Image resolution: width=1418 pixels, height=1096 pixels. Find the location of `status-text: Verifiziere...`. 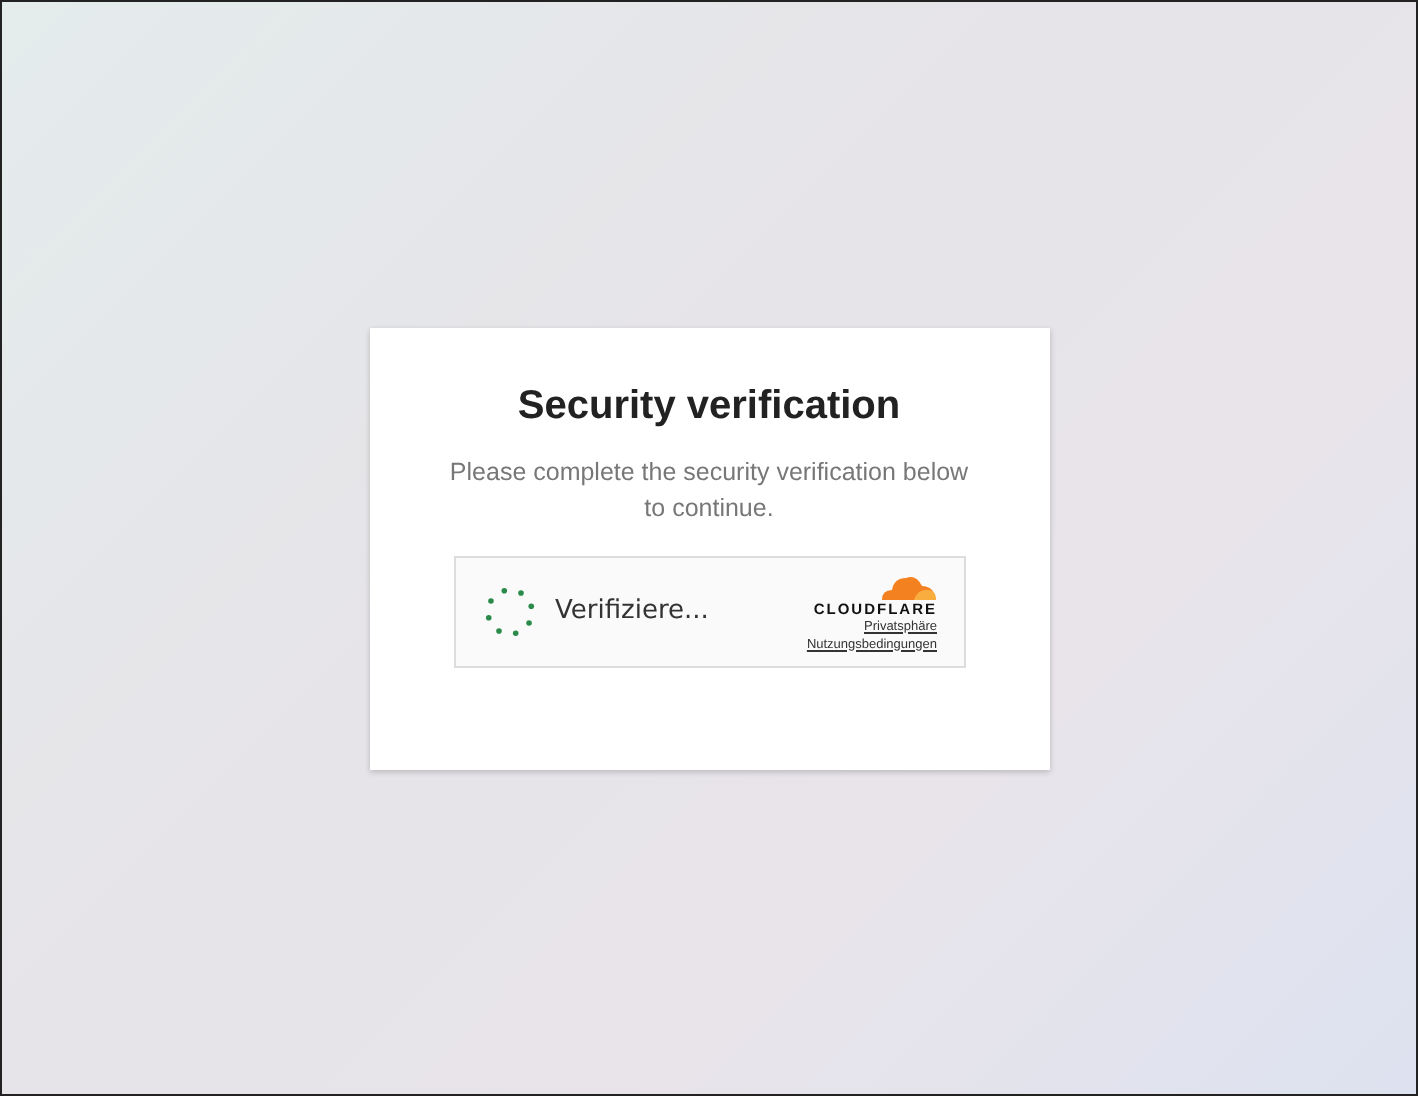

status-text: Verifiziere... is located at coordinates (633, 611).